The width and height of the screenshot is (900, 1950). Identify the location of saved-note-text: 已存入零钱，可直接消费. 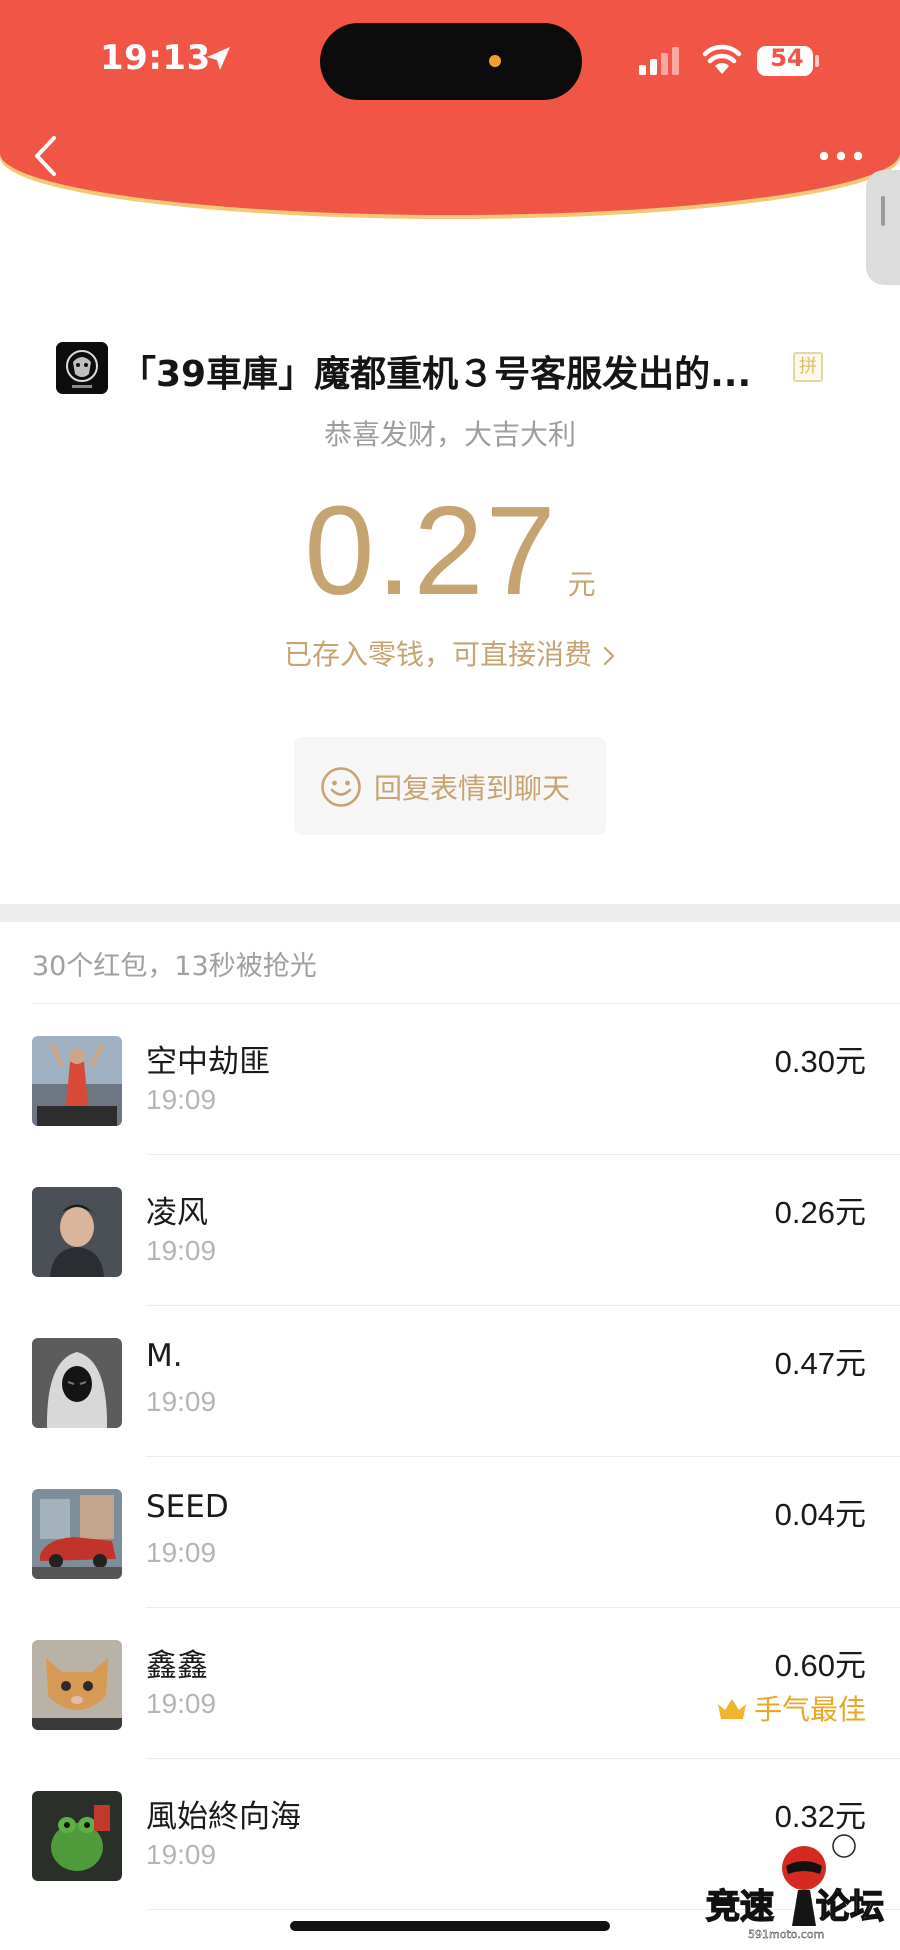
(437, 654).